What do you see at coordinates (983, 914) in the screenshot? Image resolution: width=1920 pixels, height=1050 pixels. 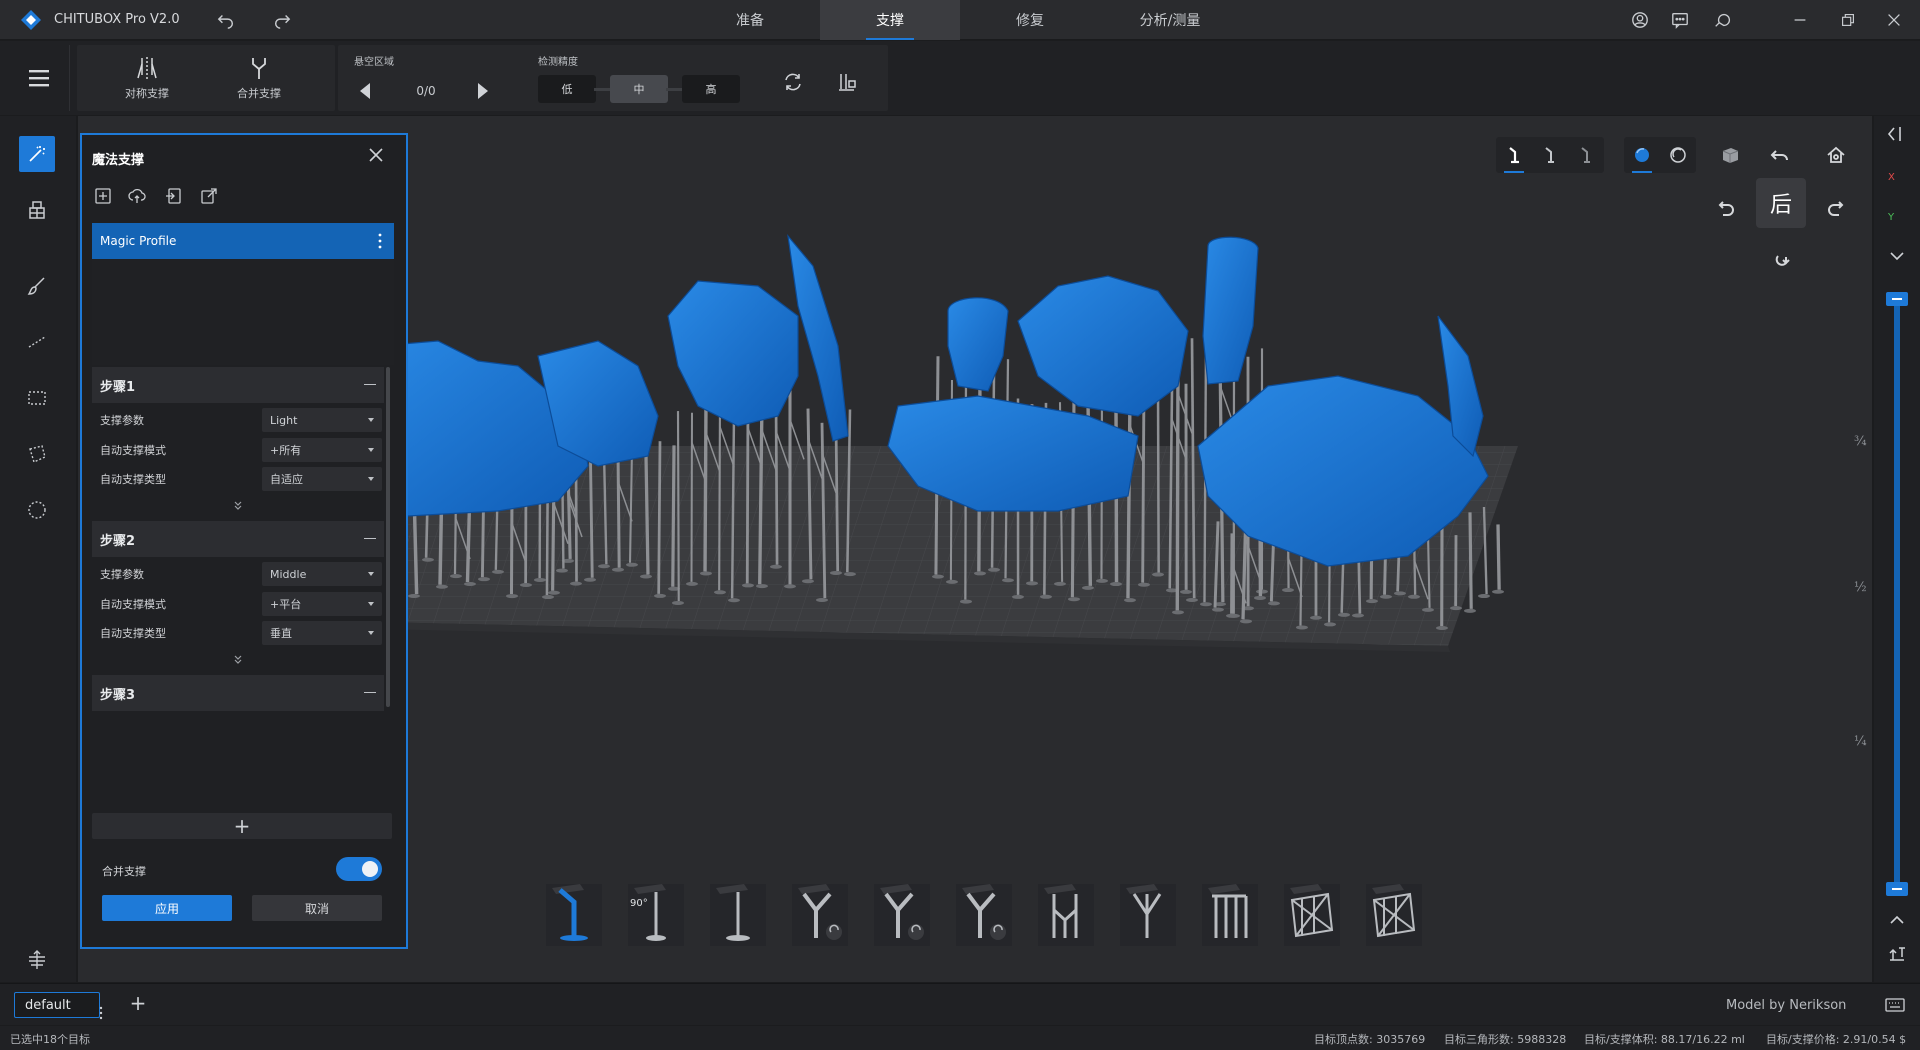 I see `split-branch-support-button` at bounding box center [983, 914].